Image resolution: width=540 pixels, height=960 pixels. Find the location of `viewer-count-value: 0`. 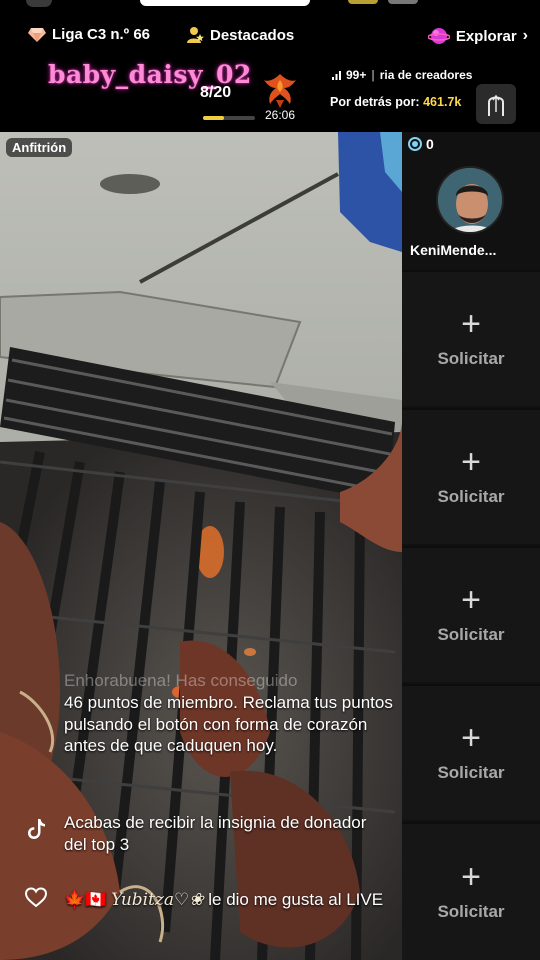

viewer-count-value: 0 is located at coordinates (430, 144).